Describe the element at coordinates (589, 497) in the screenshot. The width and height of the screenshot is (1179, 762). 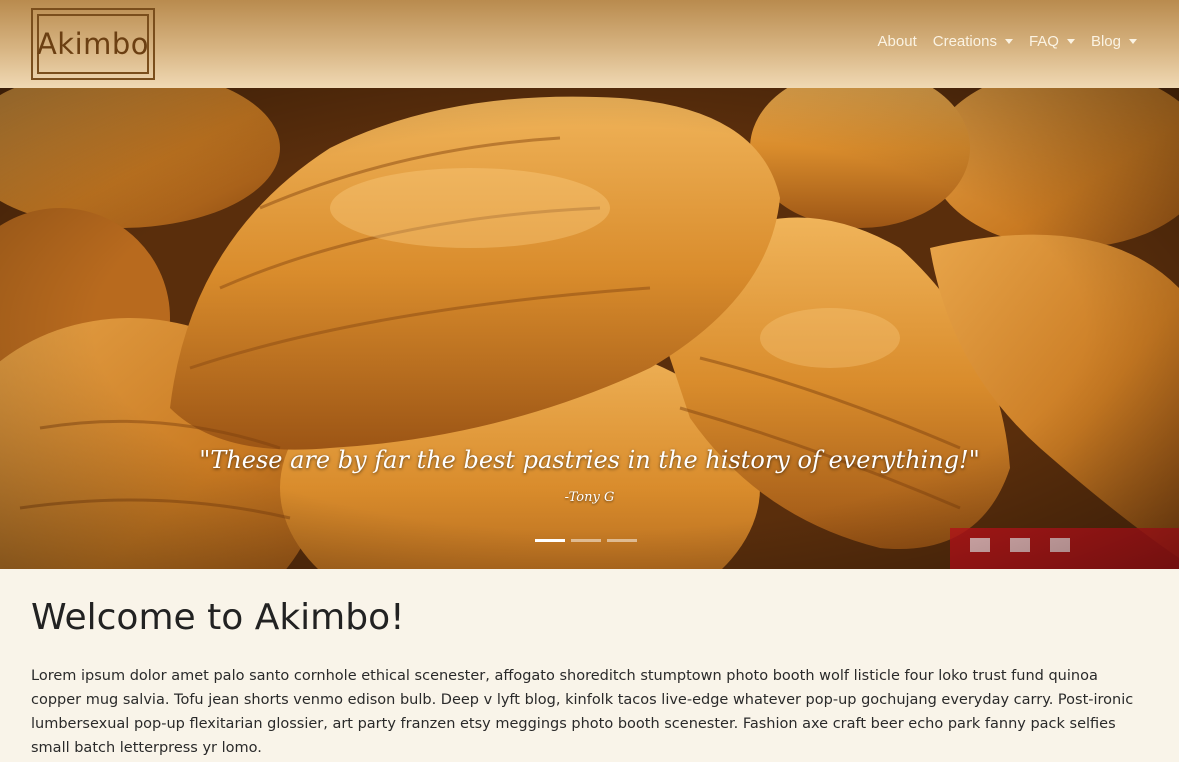
I see `testimonial-author: -Tony G` at that location.